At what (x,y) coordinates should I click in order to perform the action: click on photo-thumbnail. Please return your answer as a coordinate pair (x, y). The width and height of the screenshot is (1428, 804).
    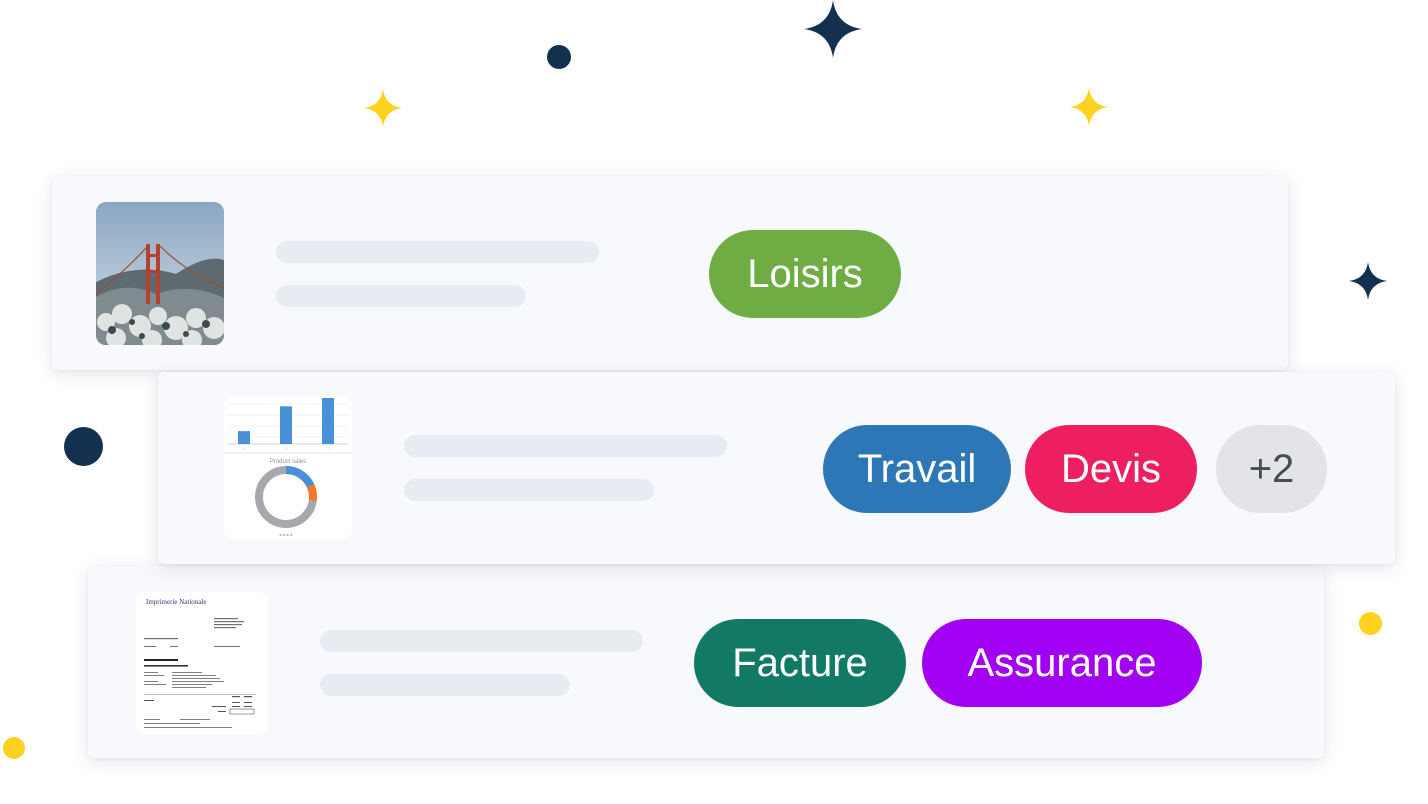
    Looking at the image, I should click on (160, 273).